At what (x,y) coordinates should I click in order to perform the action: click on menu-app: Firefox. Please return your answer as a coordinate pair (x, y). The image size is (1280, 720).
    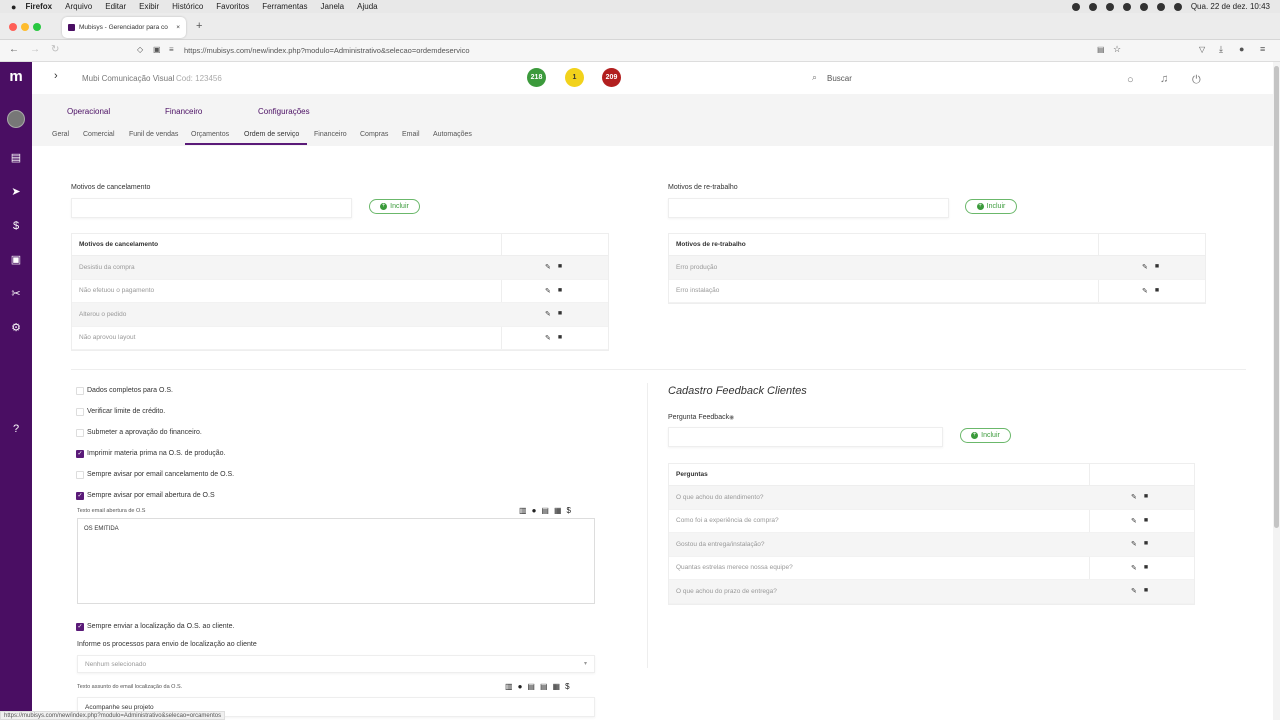
    Looking at the image, I should click on (38, 6).